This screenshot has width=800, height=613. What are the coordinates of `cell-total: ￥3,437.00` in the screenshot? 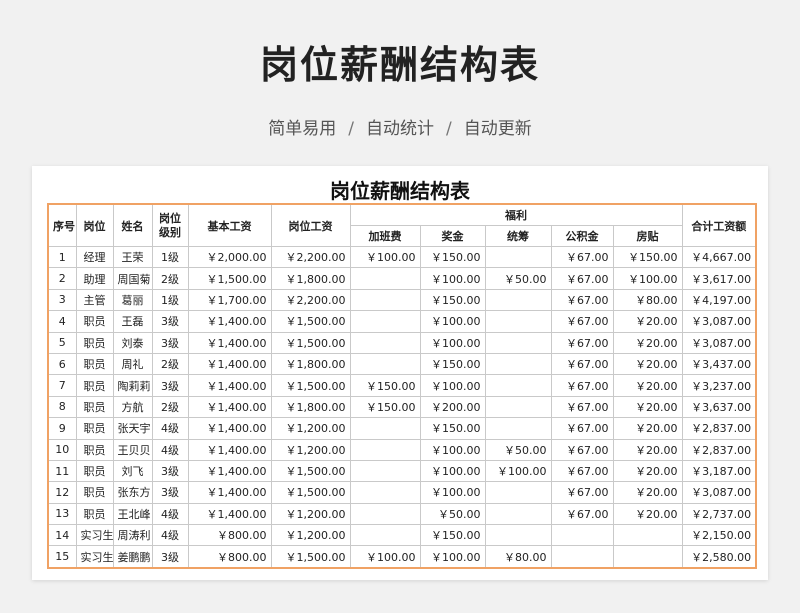 It's located at (719, 364).